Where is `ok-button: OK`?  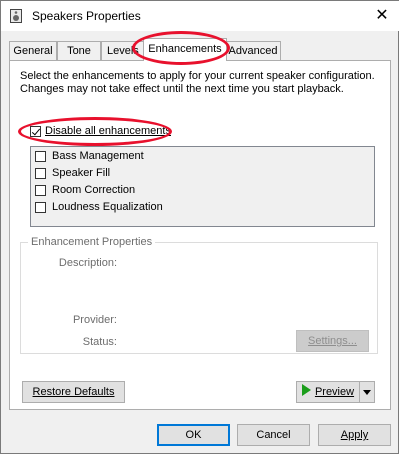
ok-button: OK is located at coordinates (193, 435).